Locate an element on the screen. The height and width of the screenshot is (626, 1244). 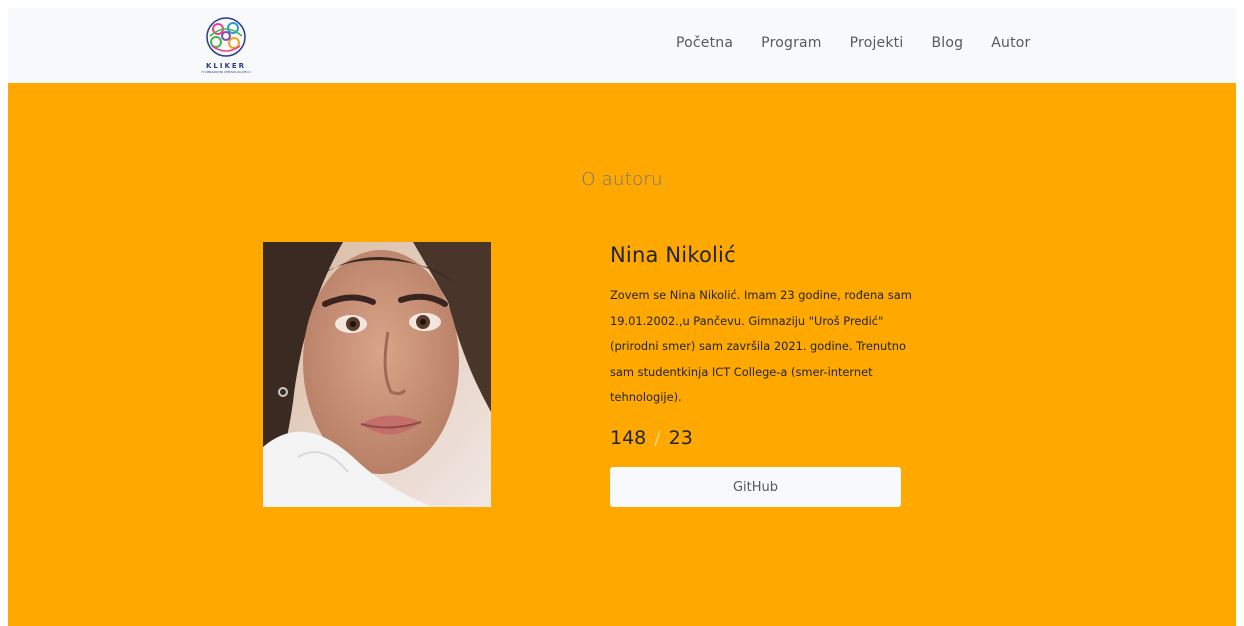
nav-link-pocetna: Početna is located at coordinates (704, 43).